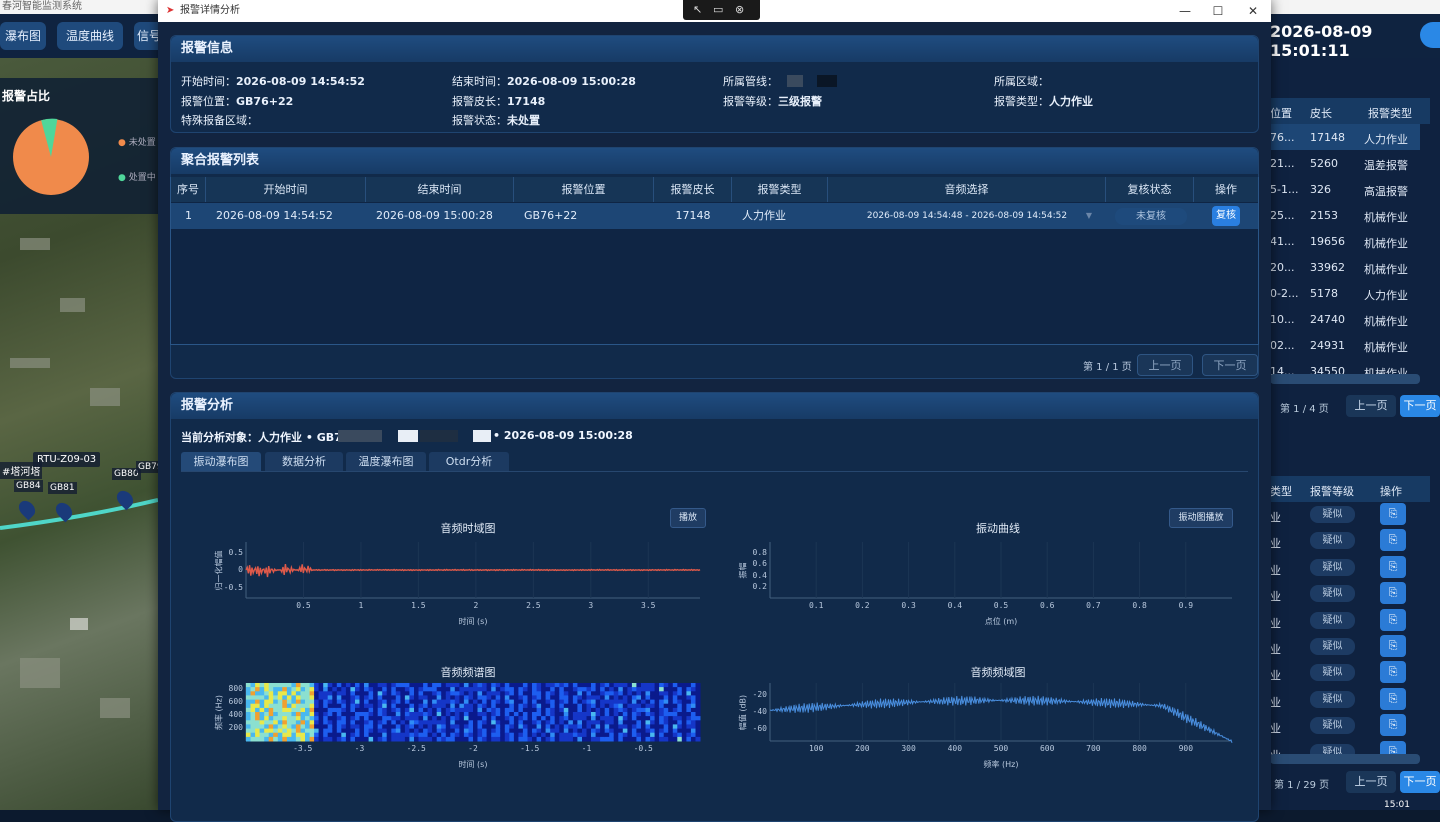  I want to click on table-row: 0-2... 5178 人力作业, so click(1345, 293).